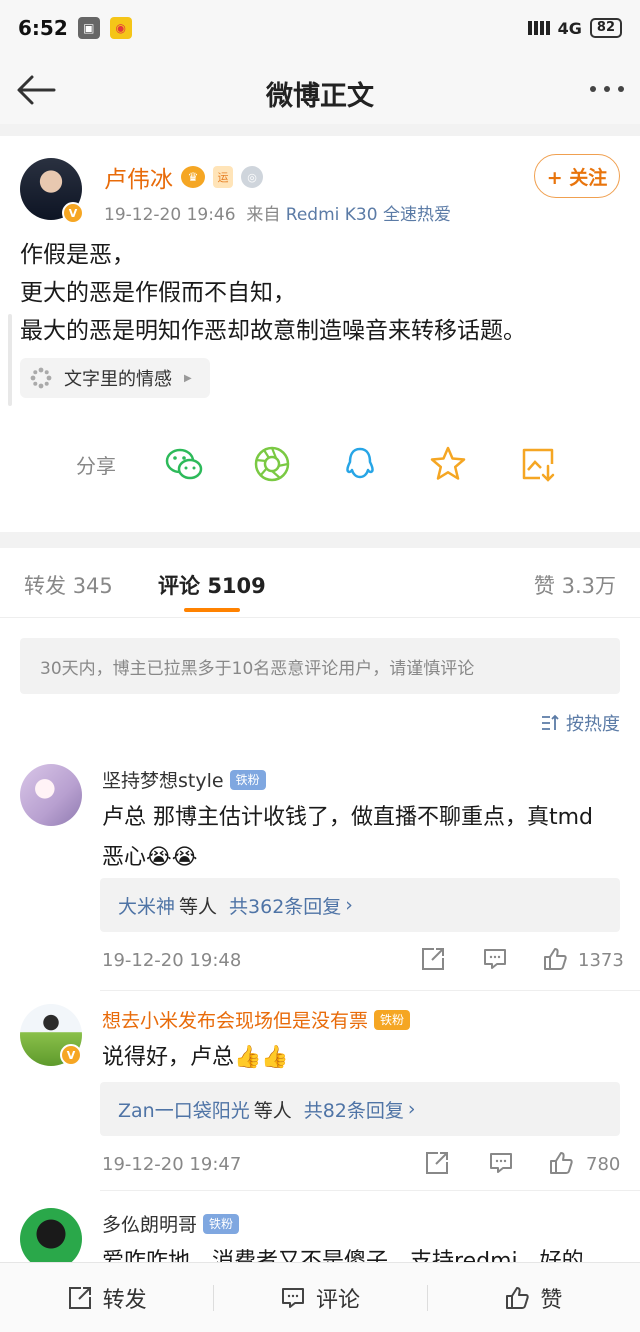  Describe the element at coordinates (263, 215) in the screenshot. I see `source-prefix: 来自` at that location.